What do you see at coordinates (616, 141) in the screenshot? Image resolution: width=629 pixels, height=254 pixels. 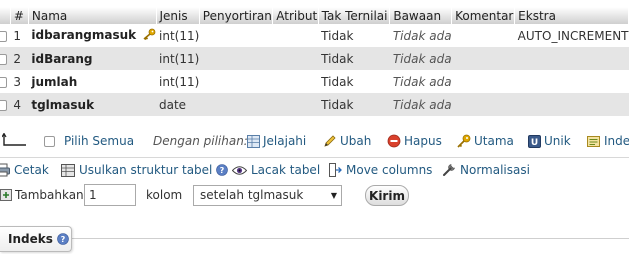 I see `index-label: Inde` at bounding box center [616, 141].